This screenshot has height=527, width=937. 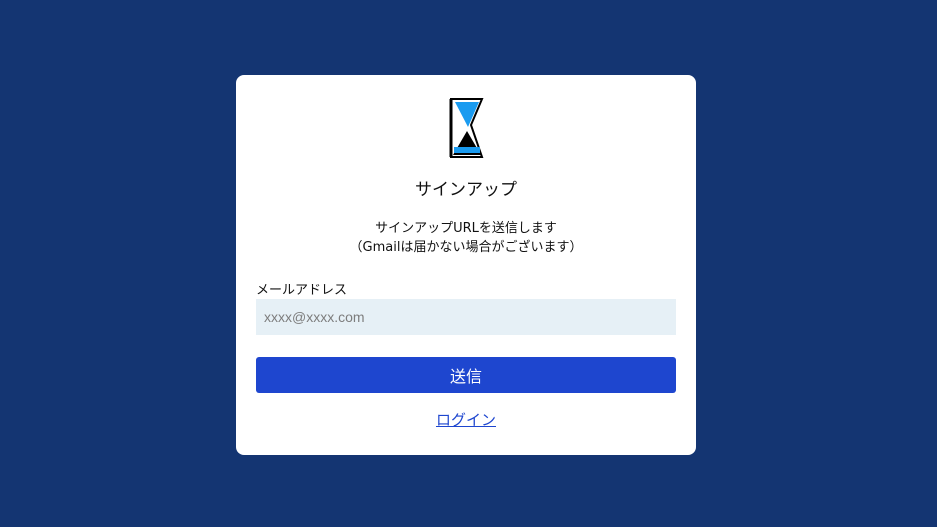 I want to click on description-line-2: （Gmailは届かない場合がございます）, so click(x=466, y=247).